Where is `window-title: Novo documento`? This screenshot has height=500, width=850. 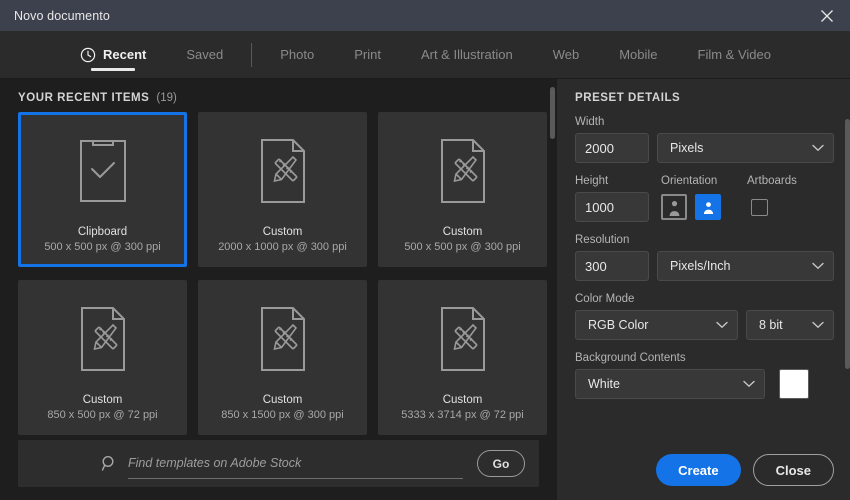
window-title: Novo documento is located at coordinates (62, 15).